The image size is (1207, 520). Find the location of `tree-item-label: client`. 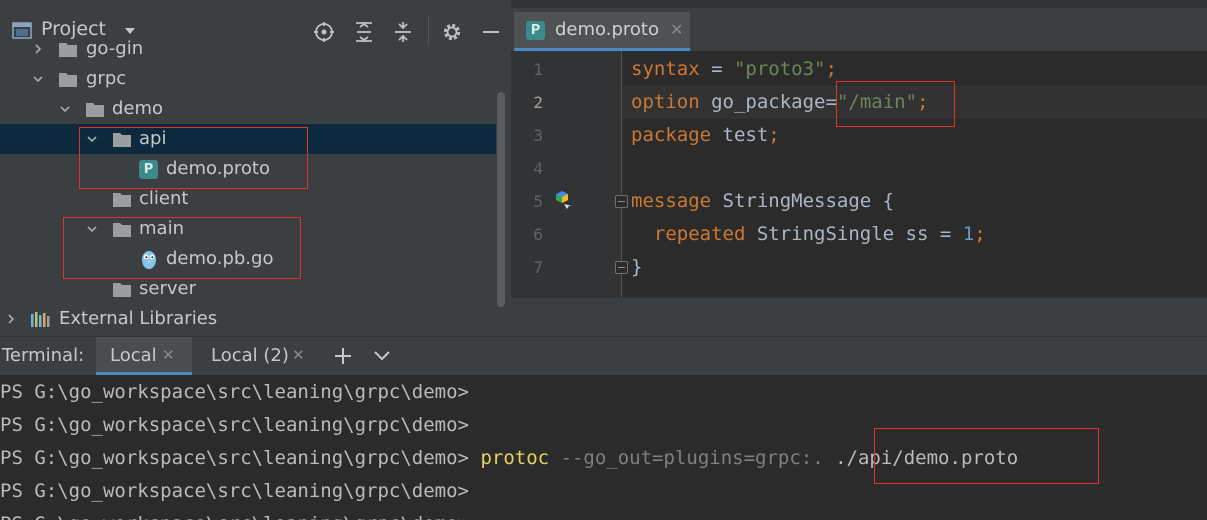

tree-item-label: client is located at coordinates (164, 198).